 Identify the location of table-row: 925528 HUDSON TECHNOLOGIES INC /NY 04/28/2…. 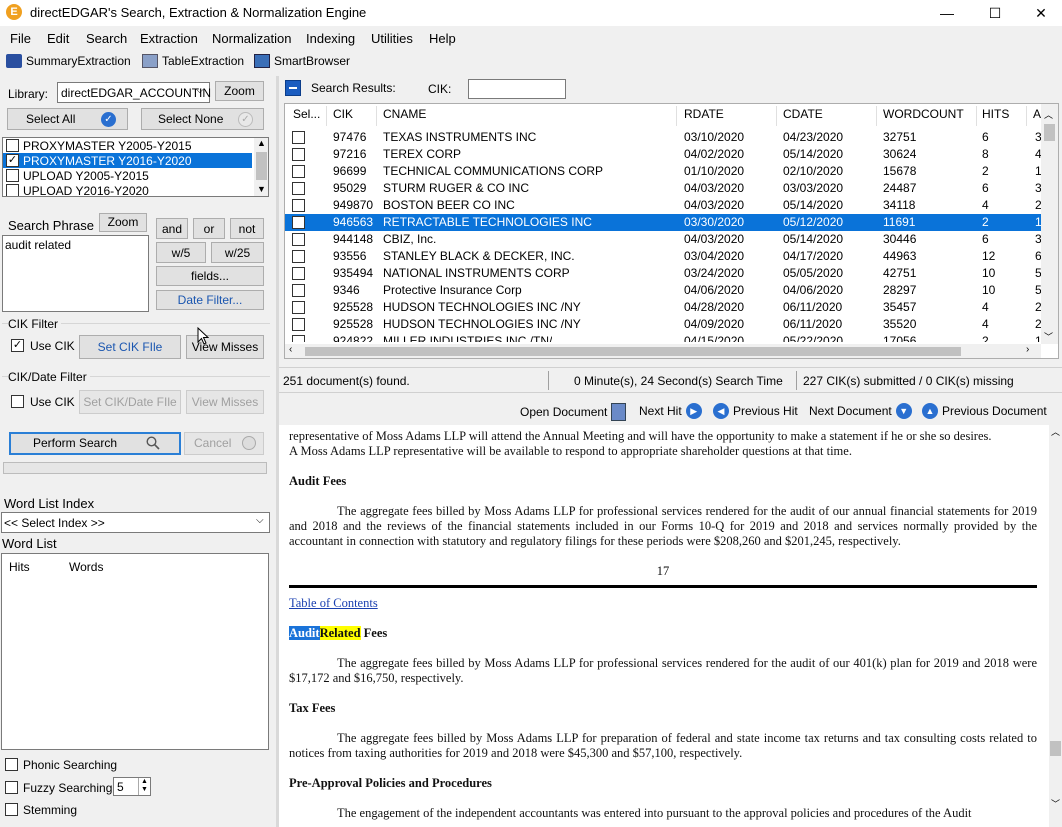
(663, 307).